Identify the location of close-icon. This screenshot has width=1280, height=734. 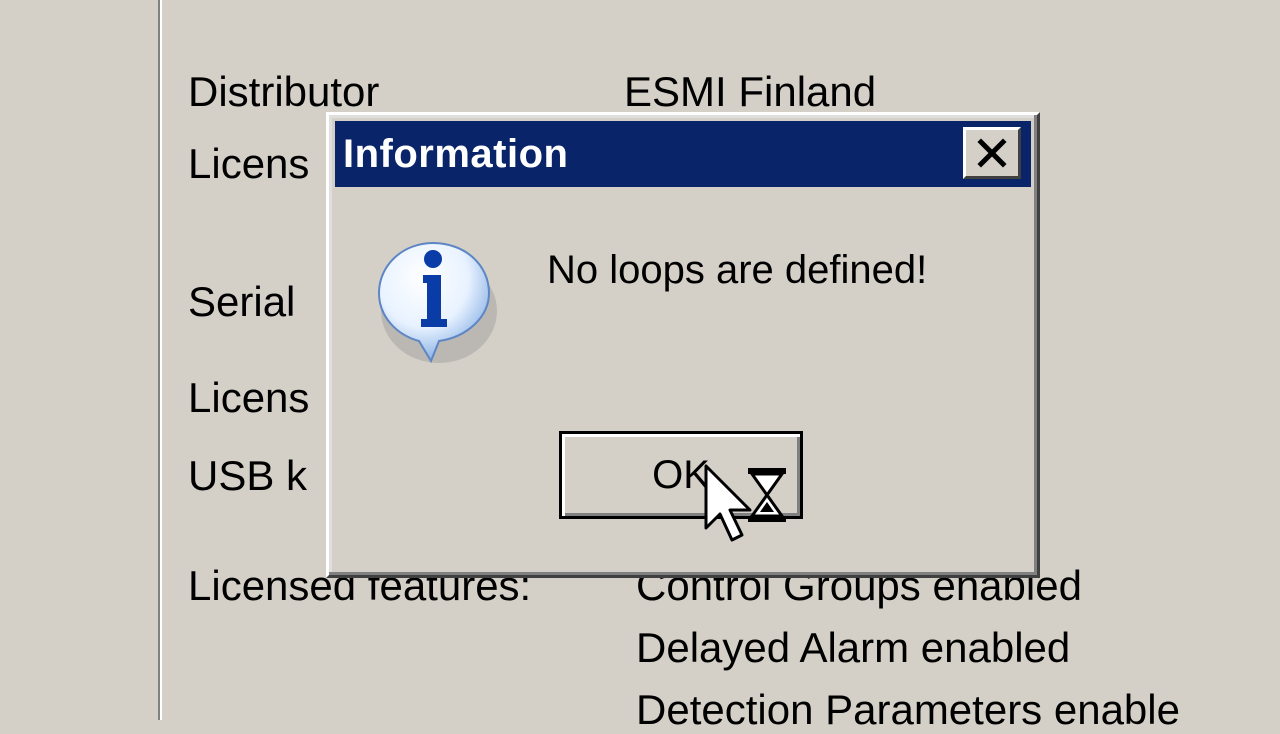
(992, 153).